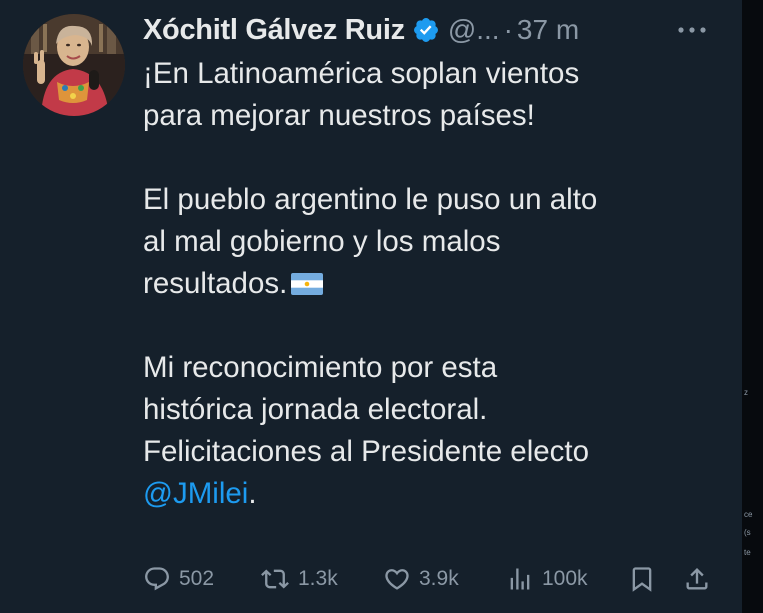 This screenshot has width=763, height=613. What do you see at coordinates (747, 552) in the screenshot?
I see `clipped-text: te` at bounding box center [747, 552].